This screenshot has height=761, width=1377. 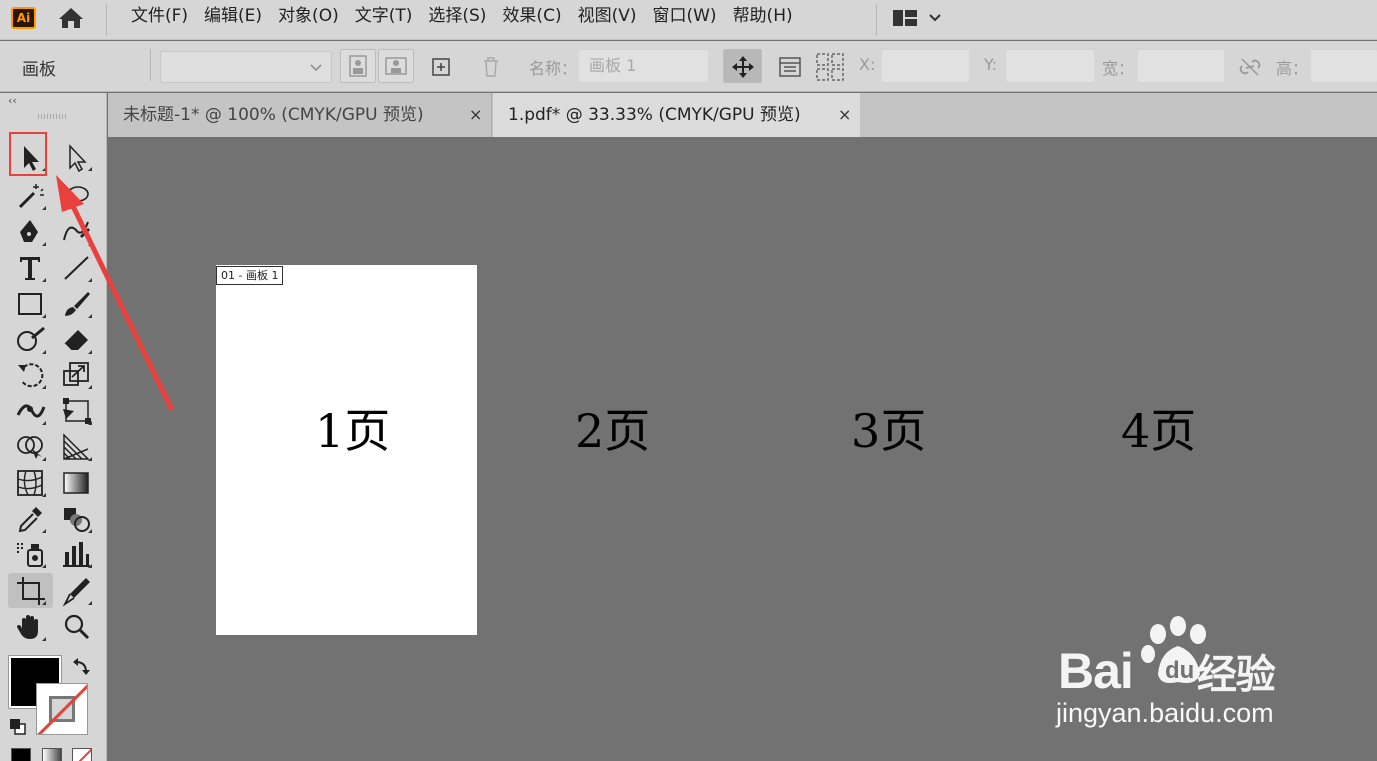 I want to click on move-with-artboard-button, so click(x=742, y=66).